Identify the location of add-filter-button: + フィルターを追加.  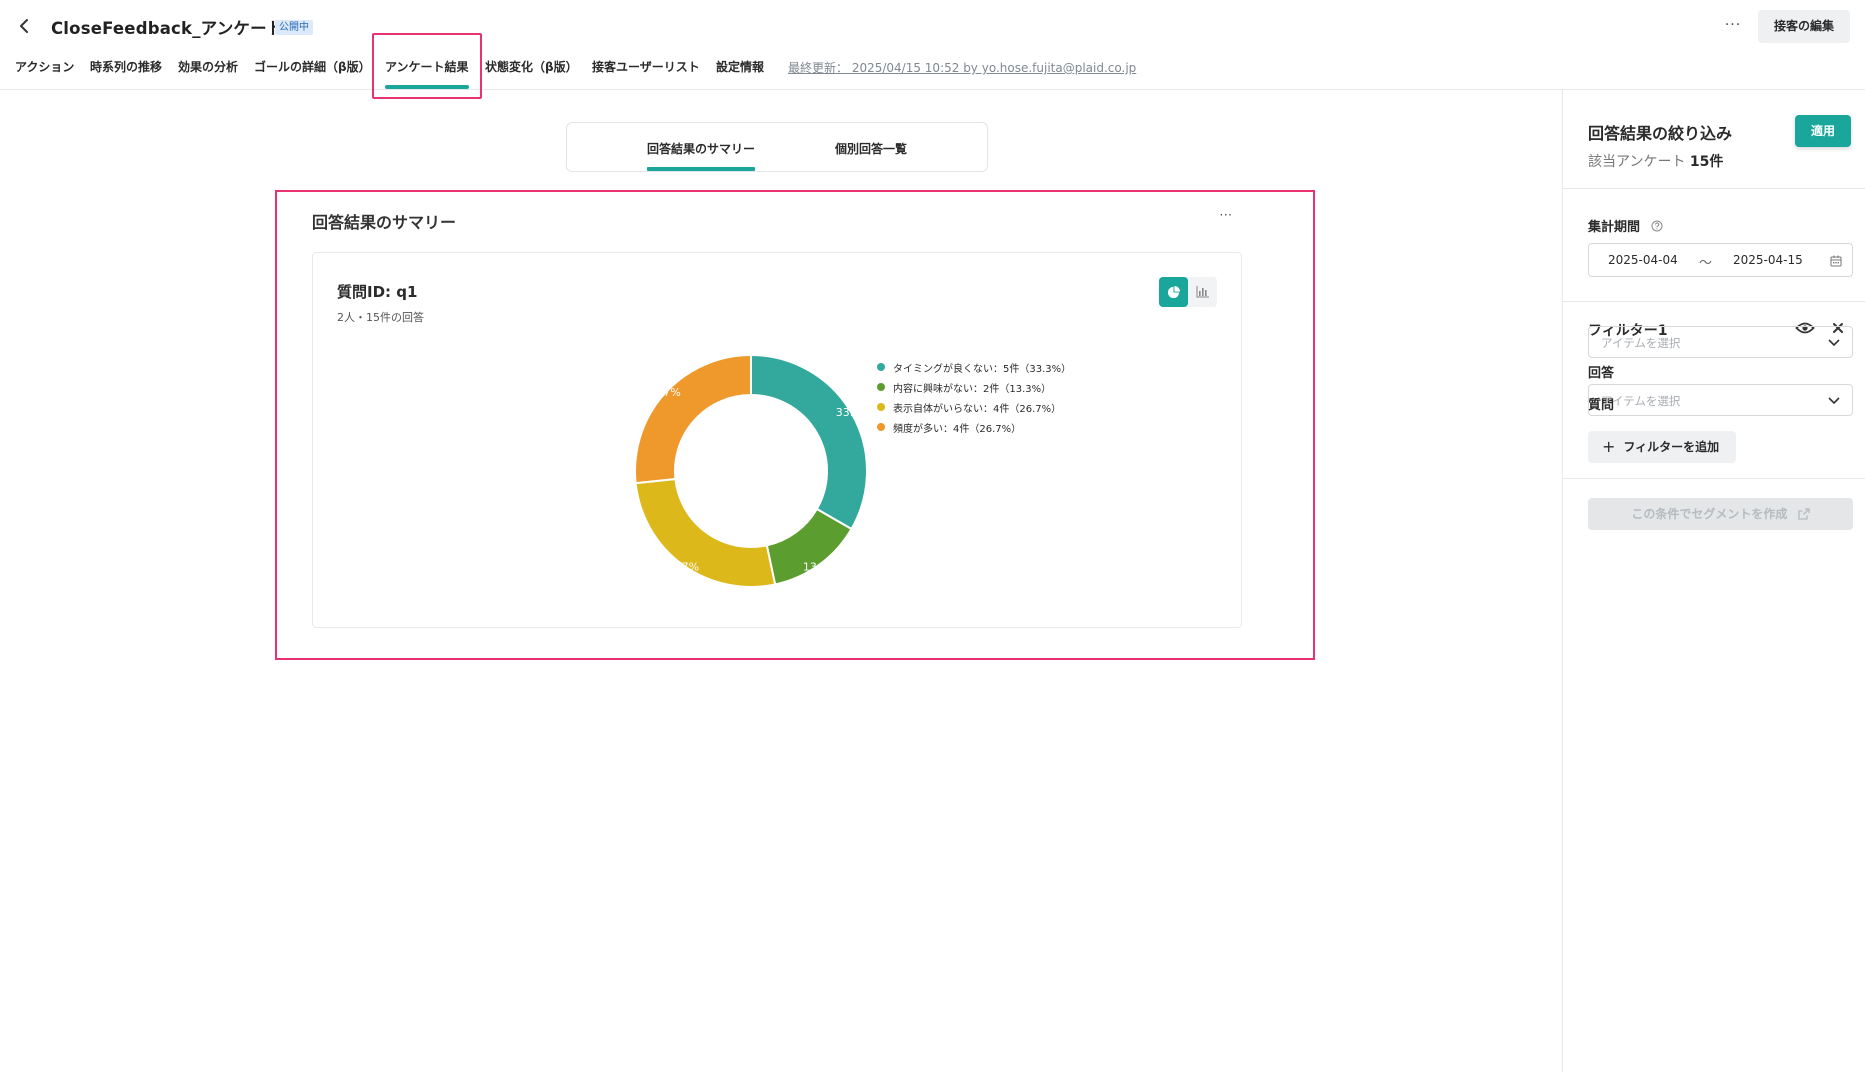
(1662, 447).